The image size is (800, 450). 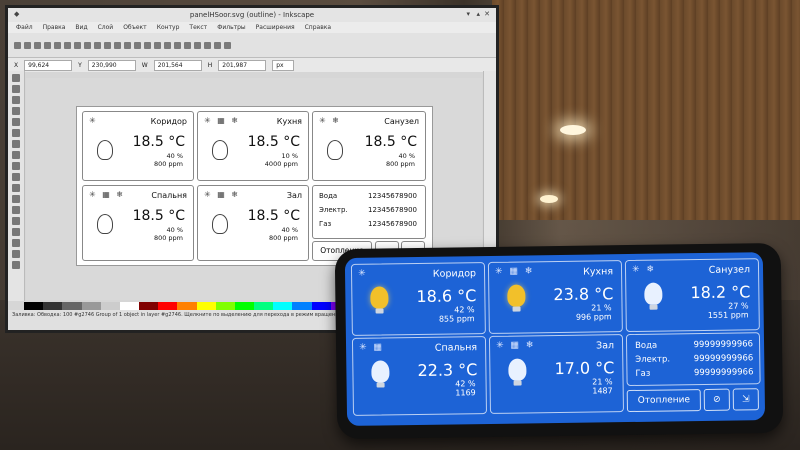 I want to click on room-humidity: 27 %, so click(x=738, y=306).